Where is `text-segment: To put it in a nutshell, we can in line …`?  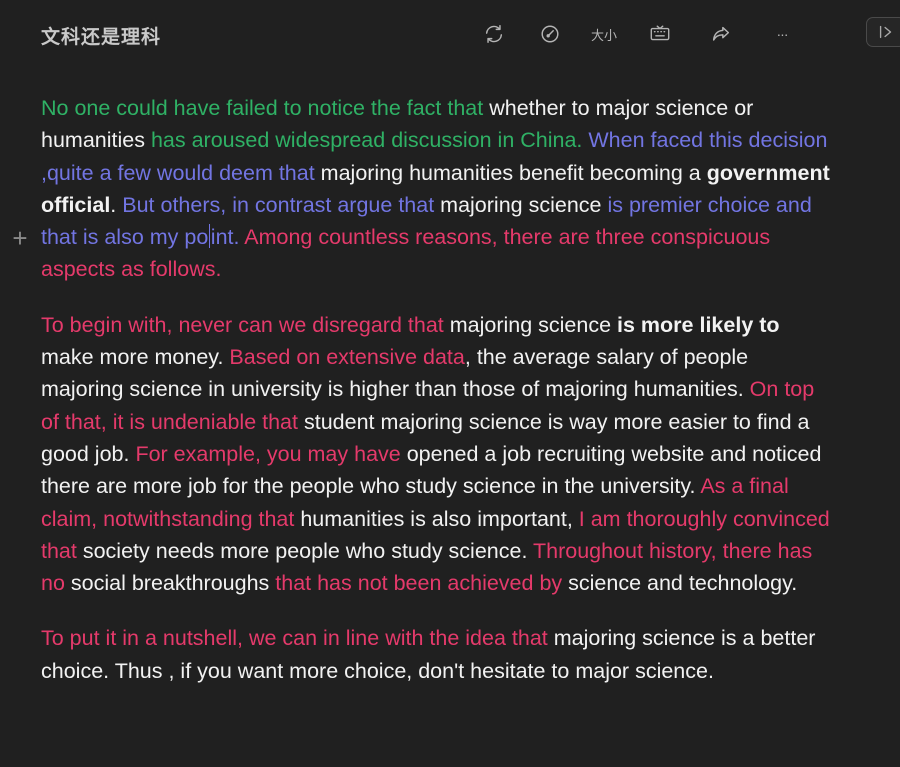
text-segment: To put it in a nutshell, we can in line … is located at coordinates (297, 638).